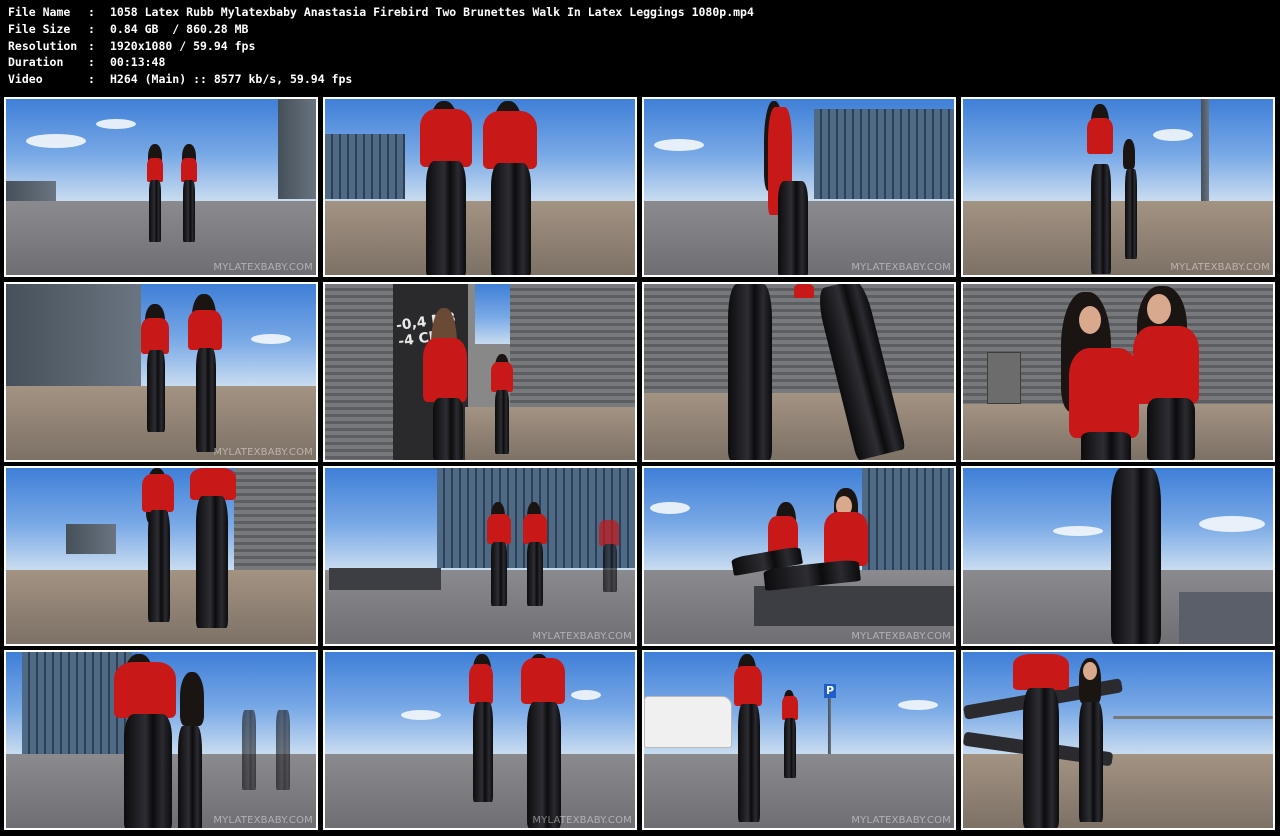  I want to click on info-label: Duration, so click(36, 62).